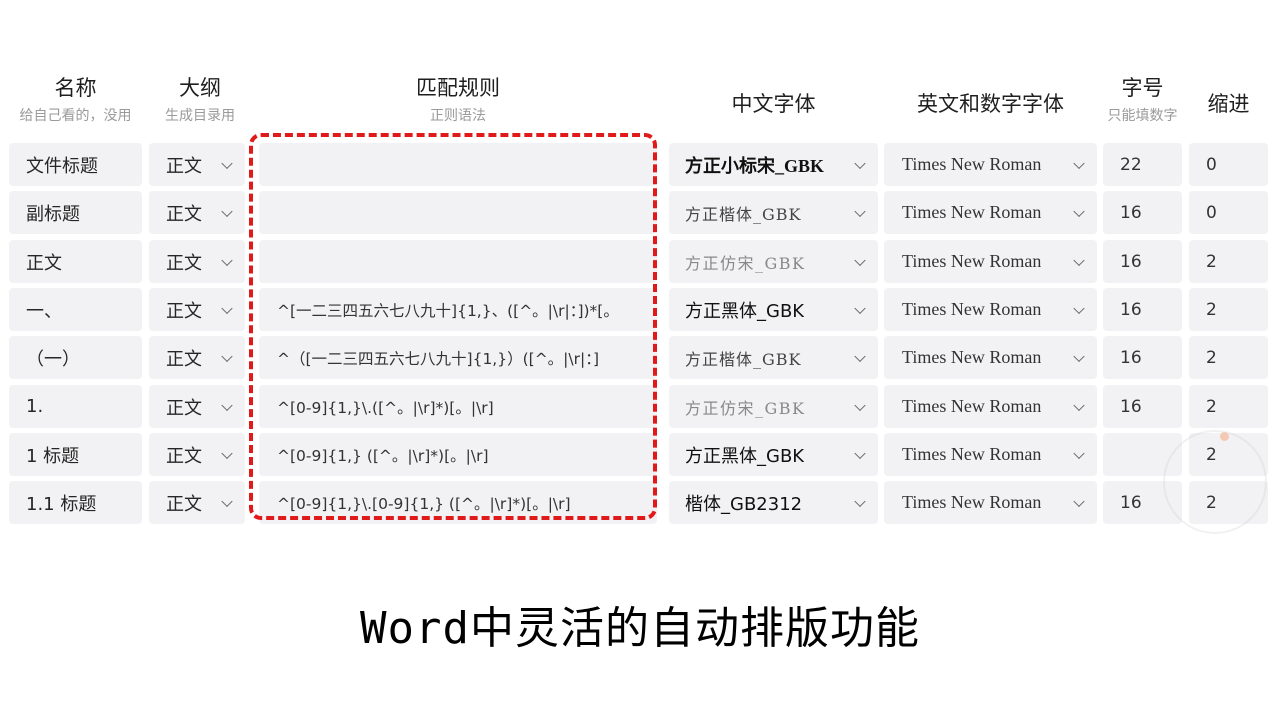 The height and width of the screenshot is (720, 1280). Describe the element at coordinates (458, 406) in the screenshot. I see `rule-input: ^[0-9]{1,}\.([^。|\r]*)[。|\r]` at that location.